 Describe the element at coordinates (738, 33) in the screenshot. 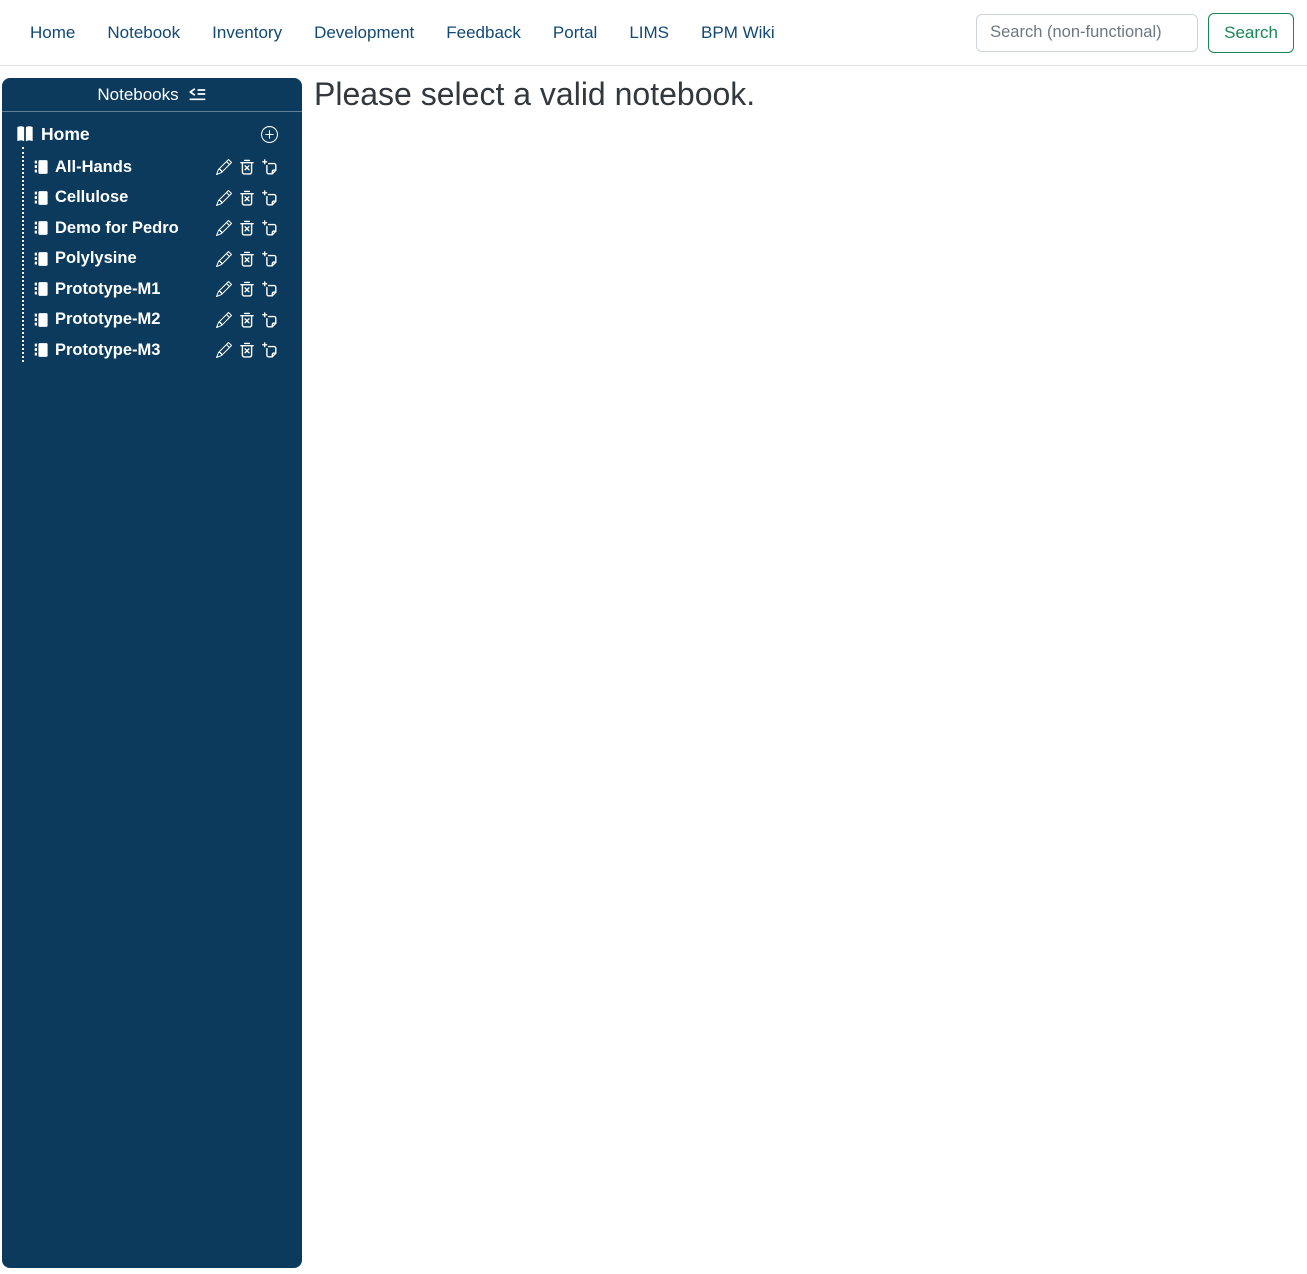

I see `nav-item-bpm-wiki: BPM Wiki` at that location.